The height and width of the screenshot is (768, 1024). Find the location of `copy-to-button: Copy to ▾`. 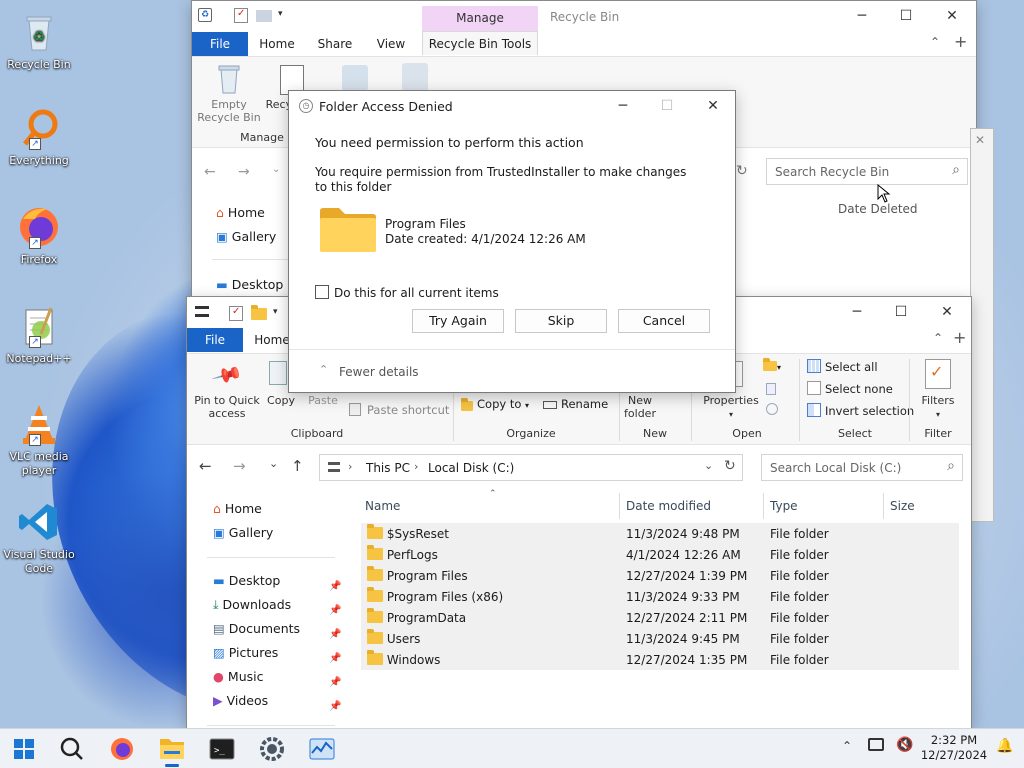

copy-to-button: Copy to ▾ is located at coordinates (503, 404).